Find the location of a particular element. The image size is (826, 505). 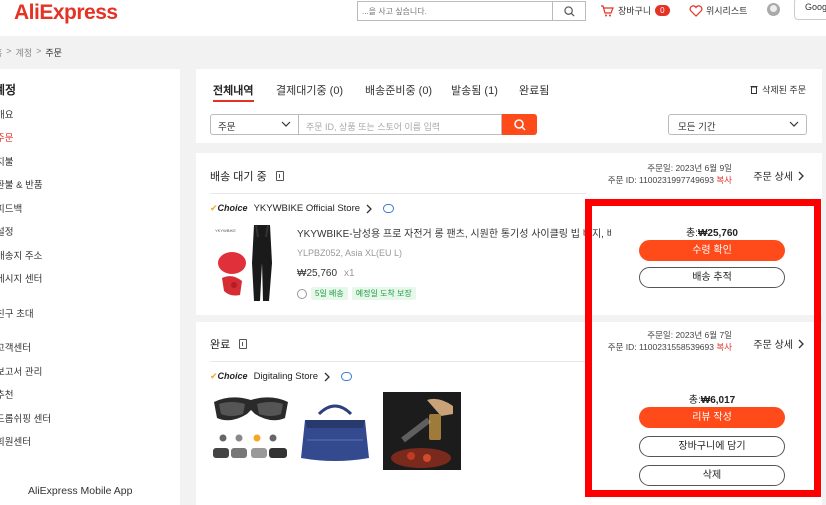

avatar is located at coordinates (773, 9).